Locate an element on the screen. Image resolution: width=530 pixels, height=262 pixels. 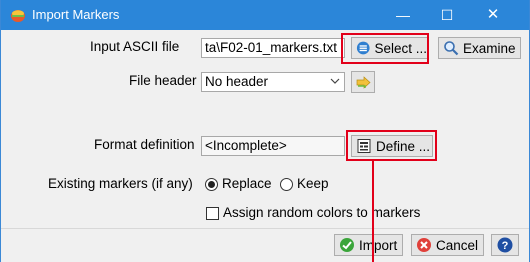
keep-radio is located at coordinates (286, 184).